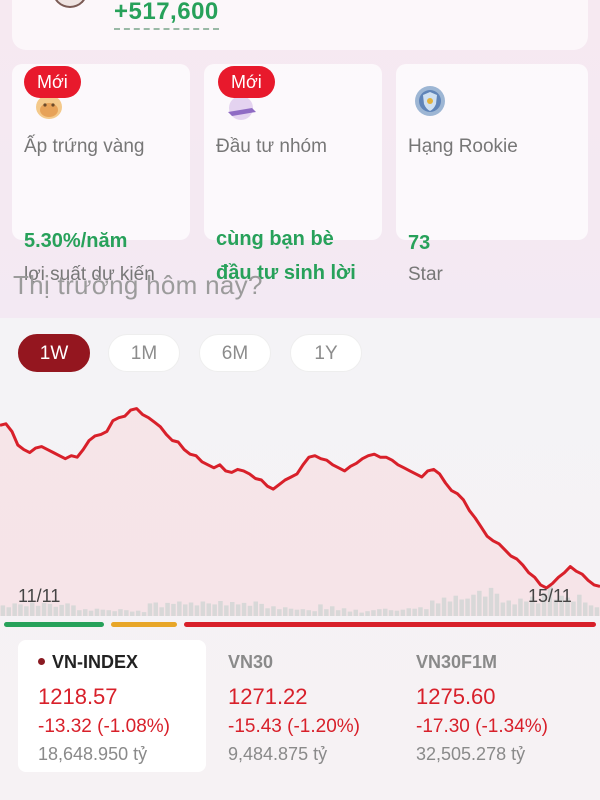 The image size is (600, 800). I want to click on tab-1m: 1M, so click(144, 353).